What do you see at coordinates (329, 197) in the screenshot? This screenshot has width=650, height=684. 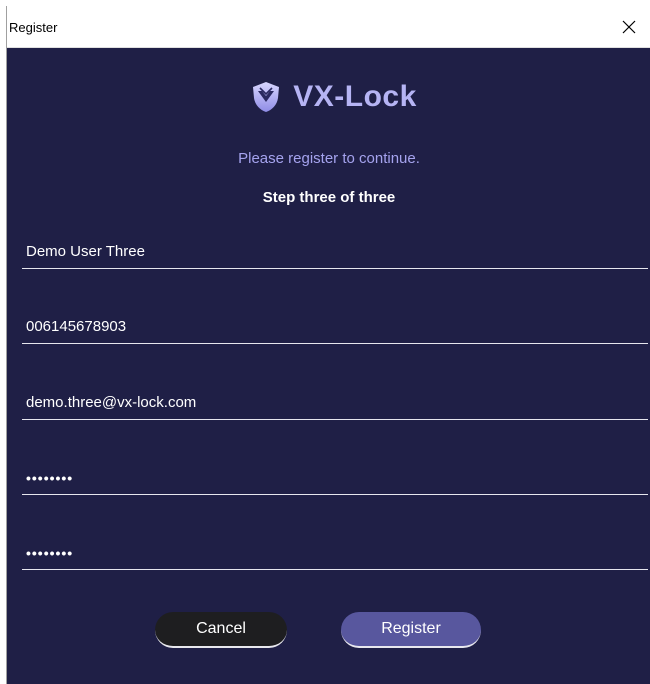 I see `step-indicator: Step three of three` at bounding box center [329, 197].